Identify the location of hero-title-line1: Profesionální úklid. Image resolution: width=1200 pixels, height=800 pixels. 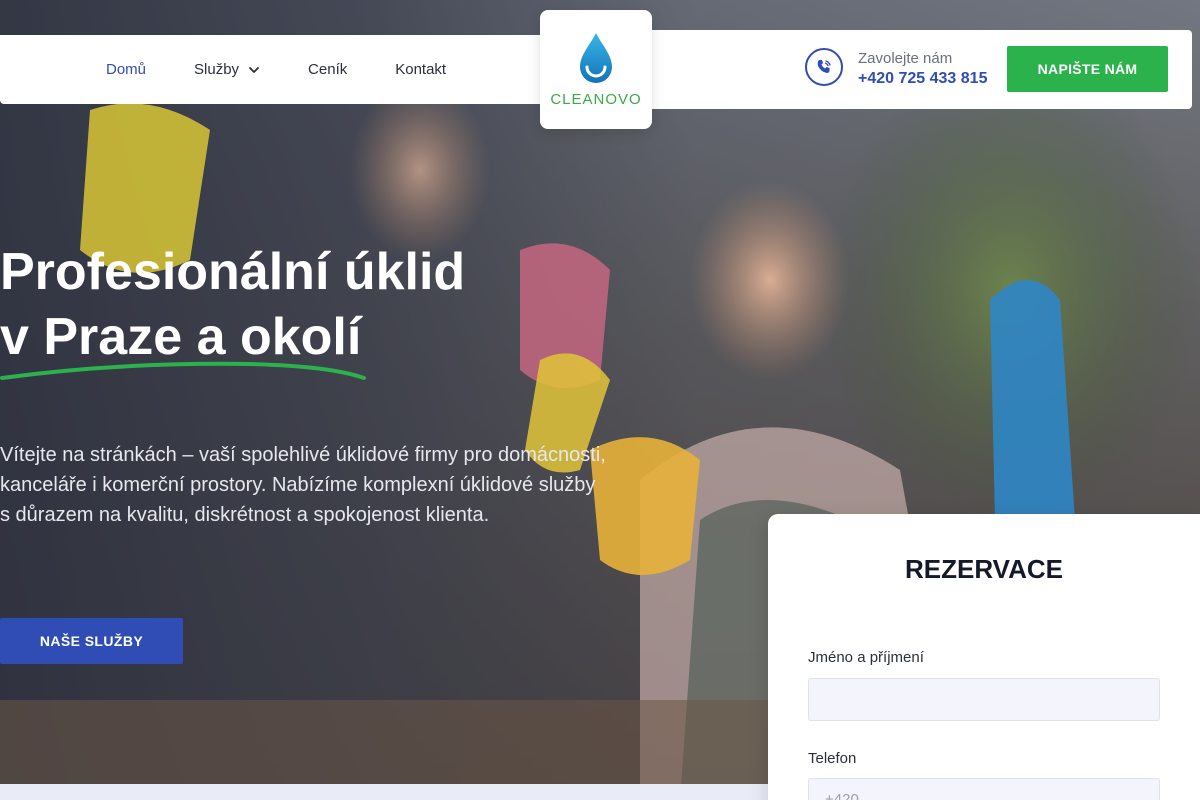
(233, 272).